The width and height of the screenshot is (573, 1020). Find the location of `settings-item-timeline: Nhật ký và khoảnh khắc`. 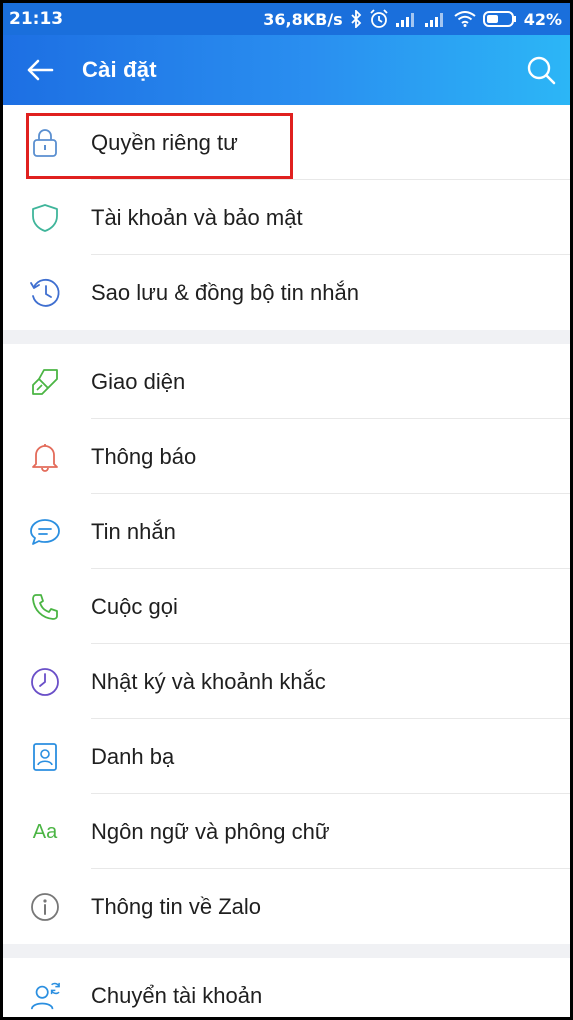

settings-item-timeline: Nhật ký và khoảnh khắc is located at coordinates (286, 681).